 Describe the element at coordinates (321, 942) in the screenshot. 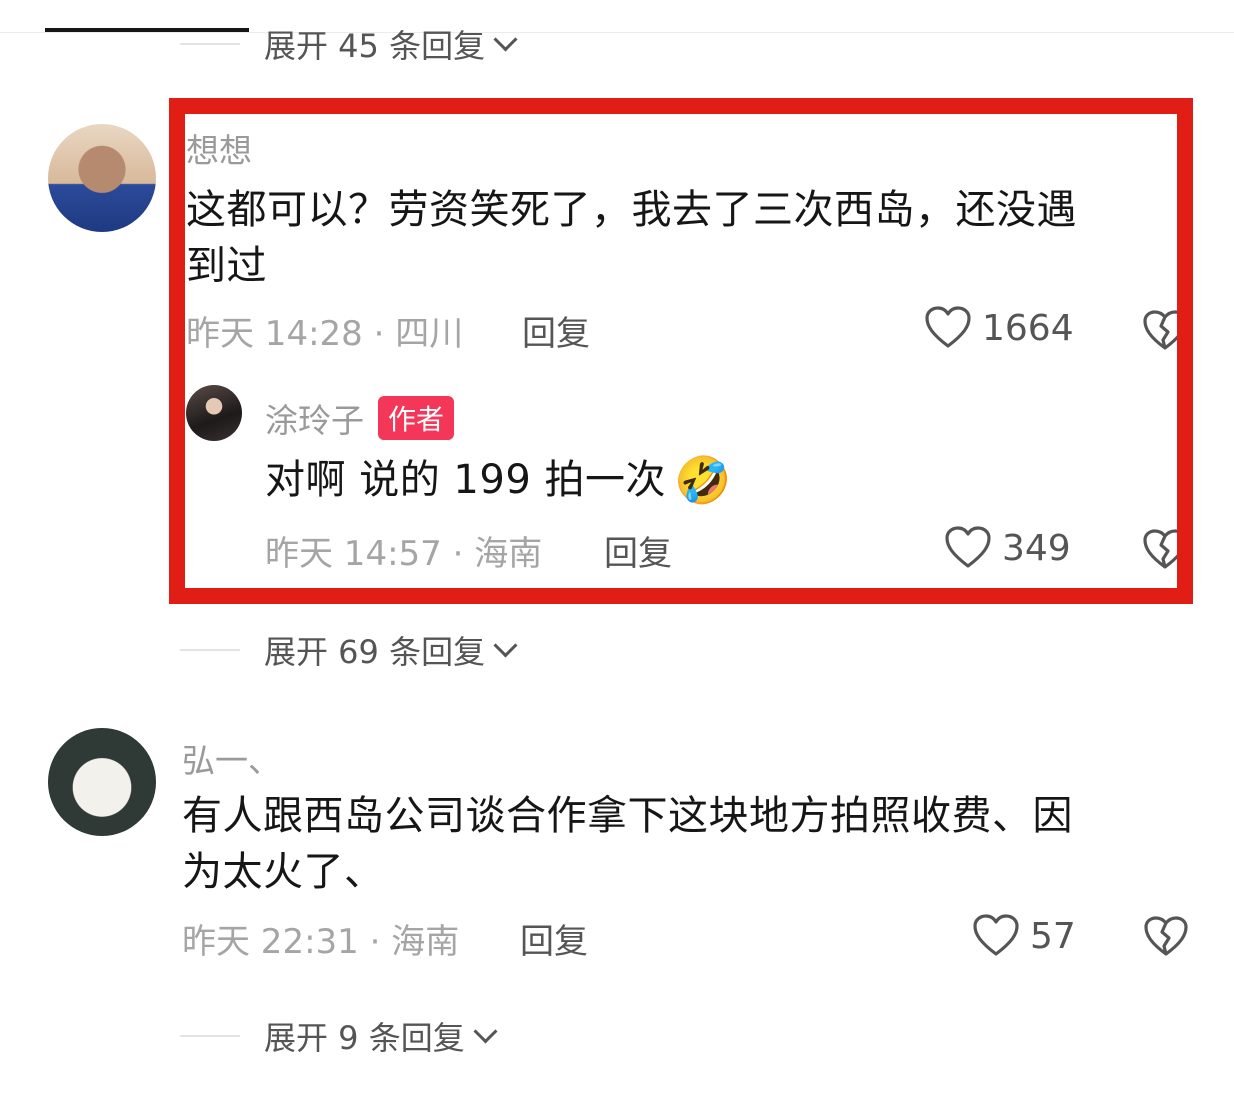

I see `comment-meta: 昨天 22:31 · 海南` at that location.